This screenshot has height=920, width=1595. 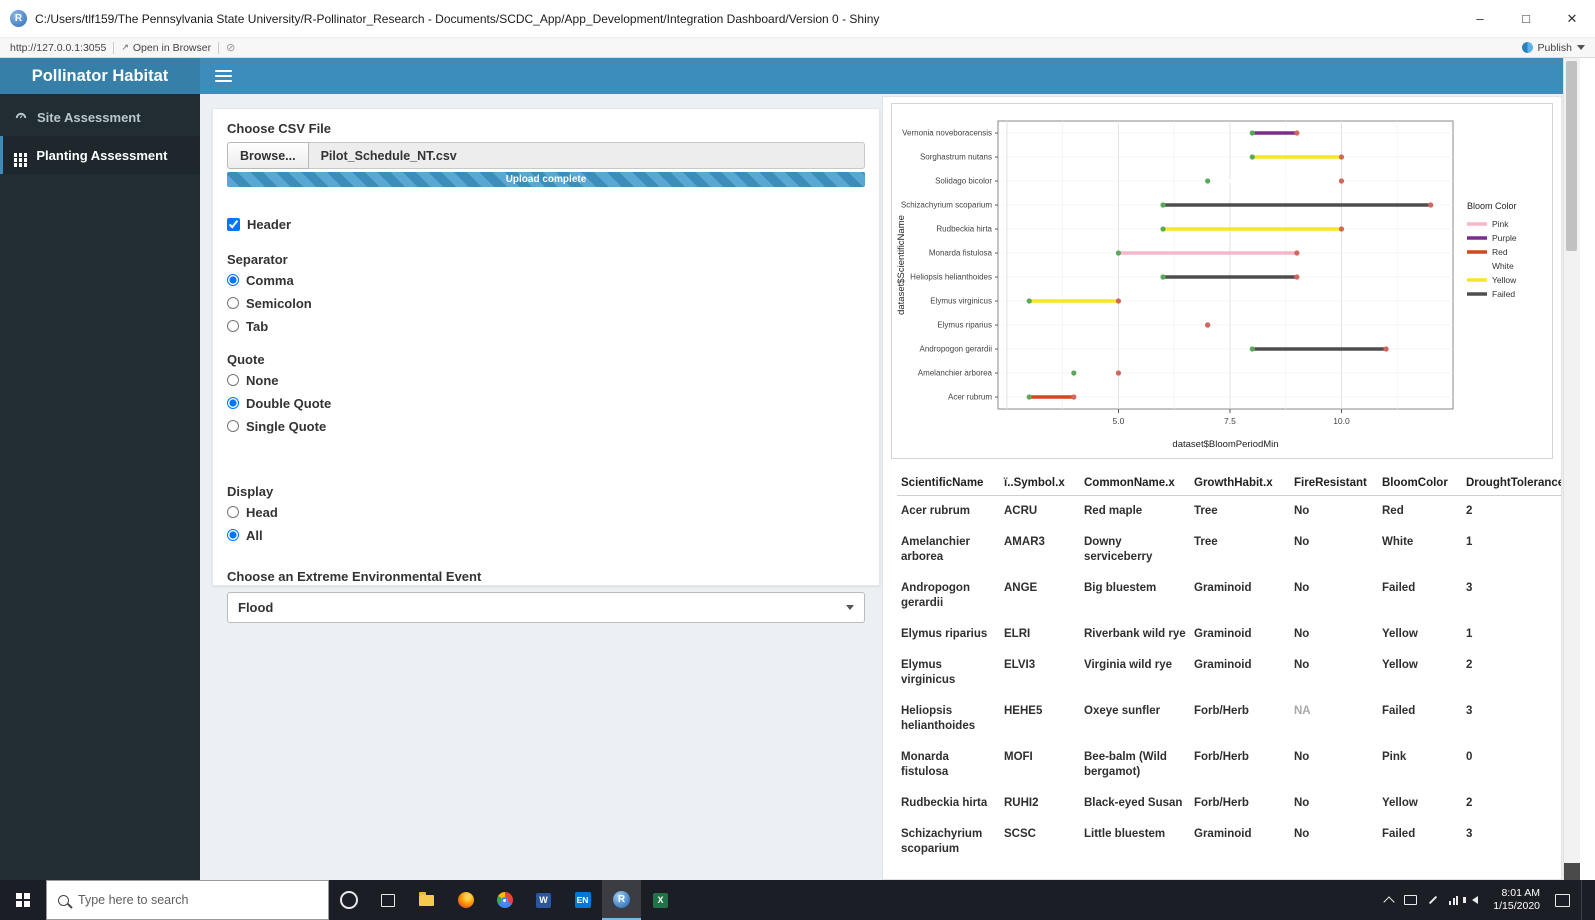 What do you see at coordinates (230, 47) in the screenshot?
I see `stop-icon: ⊘` at bounding box center [230, 47].